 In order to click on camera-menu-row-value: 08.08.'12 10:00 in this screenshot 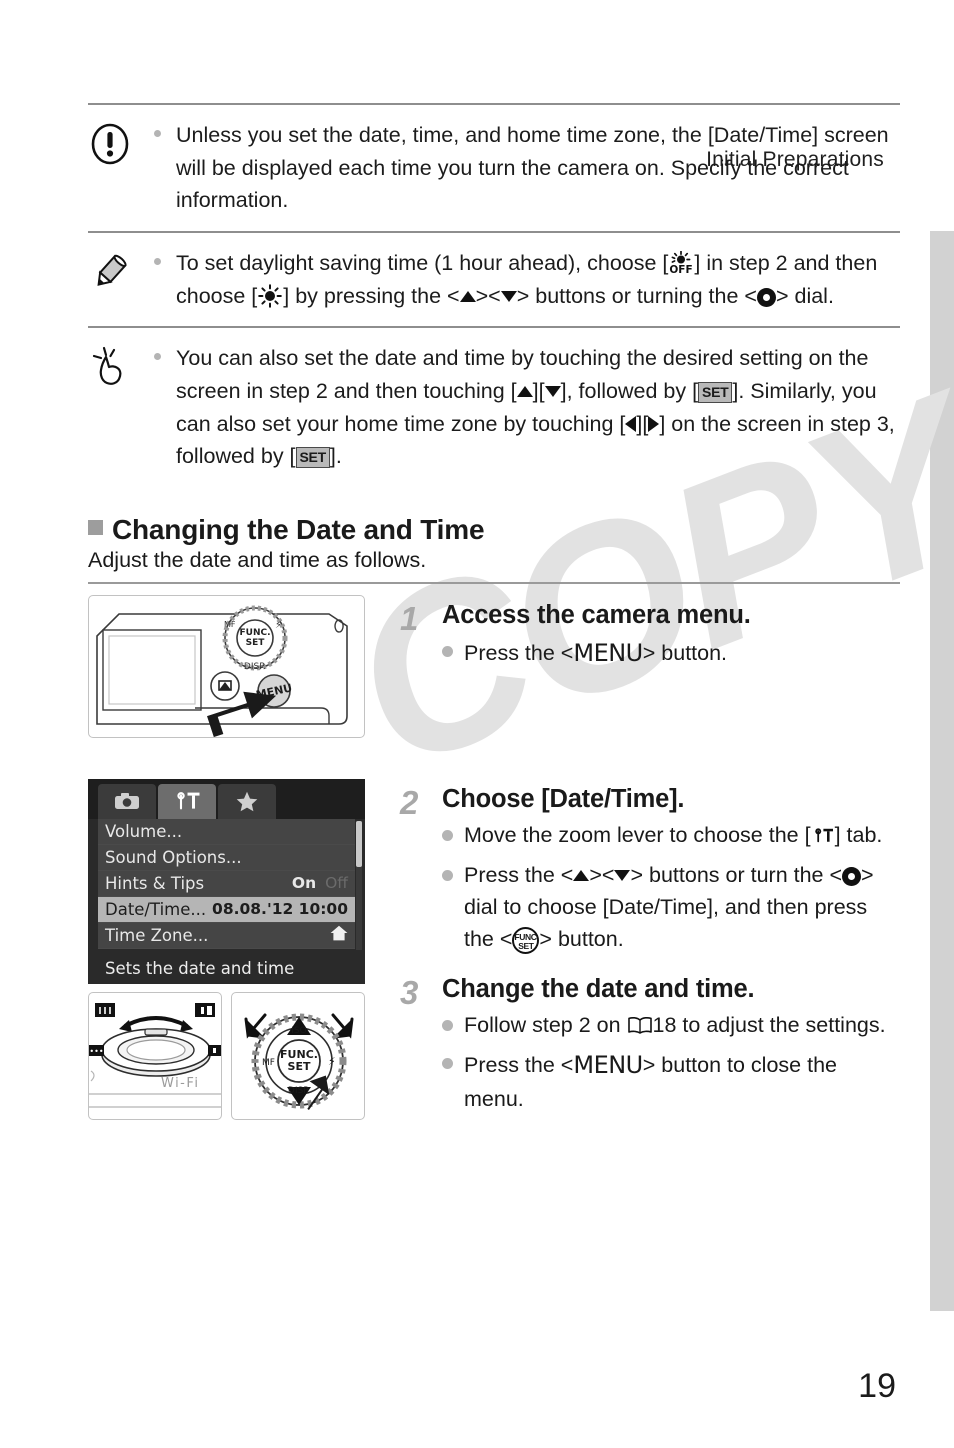, I will do `click(280, 909)`.